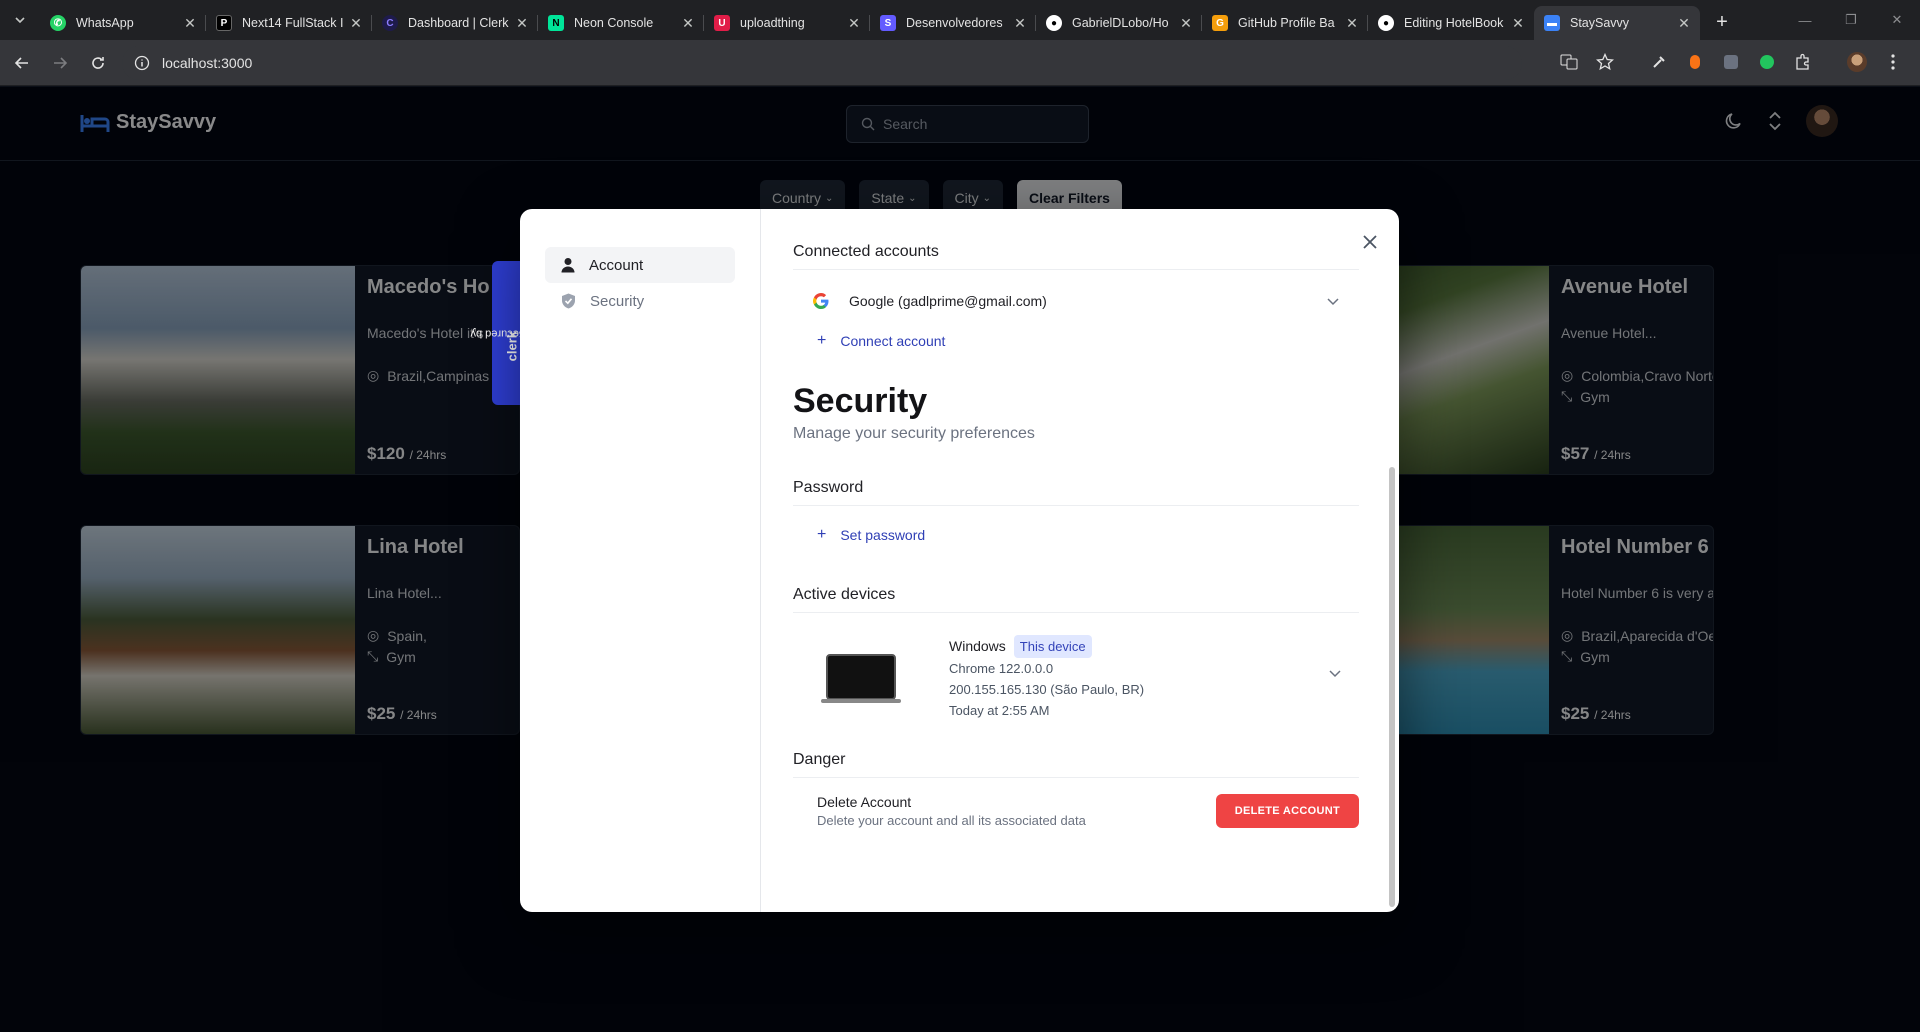 Image resolution: width=1920 pixels, height=1032 pixels. What do you see at coordinates (1805, 20) in the screenshot?
I see `minimize-button: —` at bounding box center [1805, 20].